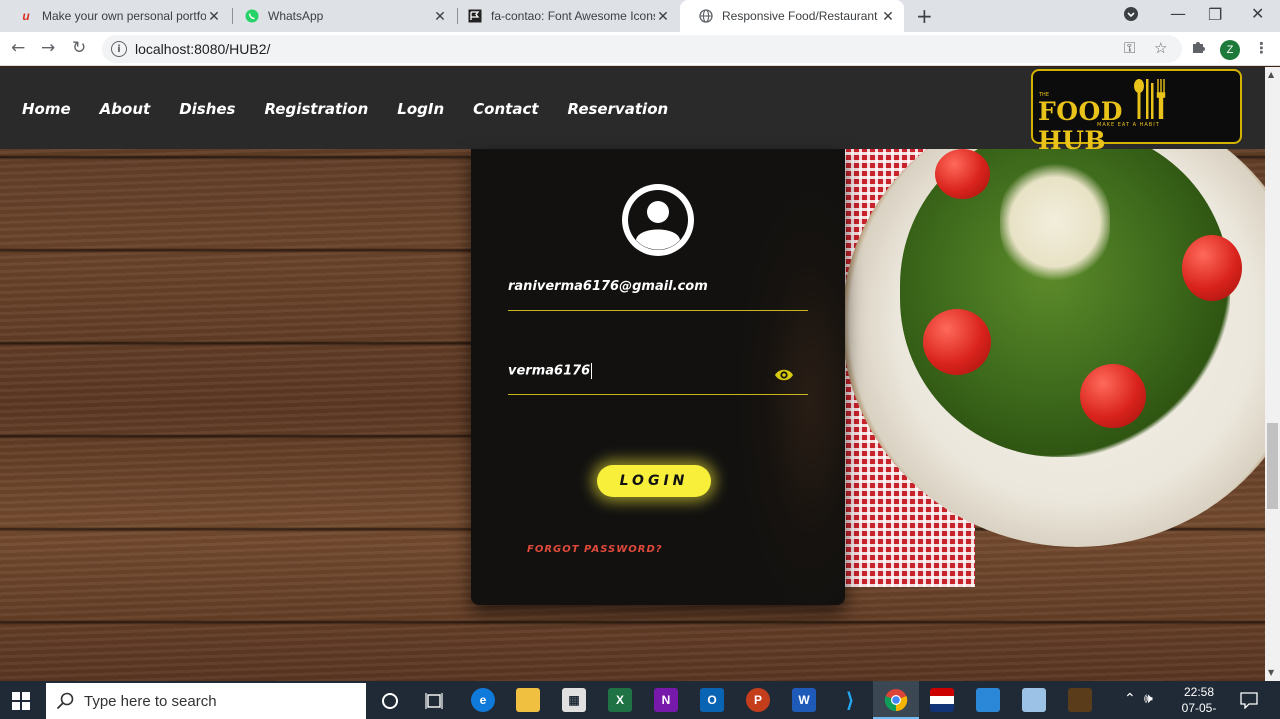 The height and width of the screenshot is (719, 1280). I want to click on scrollbar-thumb, so click(1272, 466).